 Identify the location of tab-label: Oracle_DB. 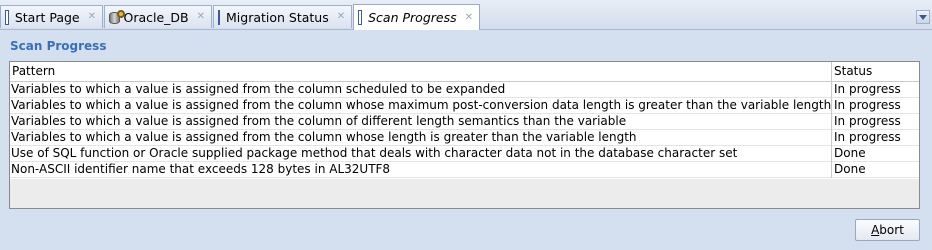
(156, 17).